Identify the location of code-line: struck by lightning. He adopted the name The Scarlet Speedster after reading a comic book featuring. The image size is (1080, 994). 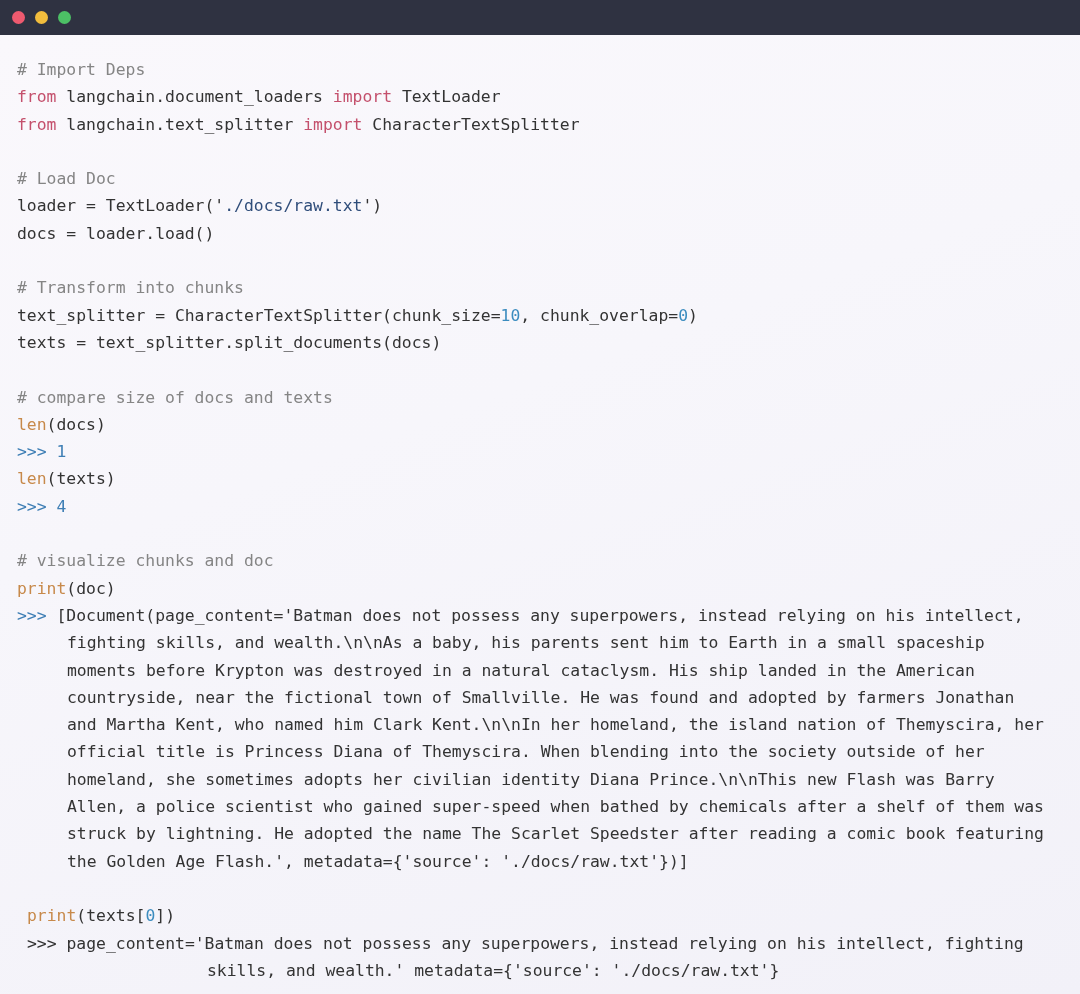
(555, 834).